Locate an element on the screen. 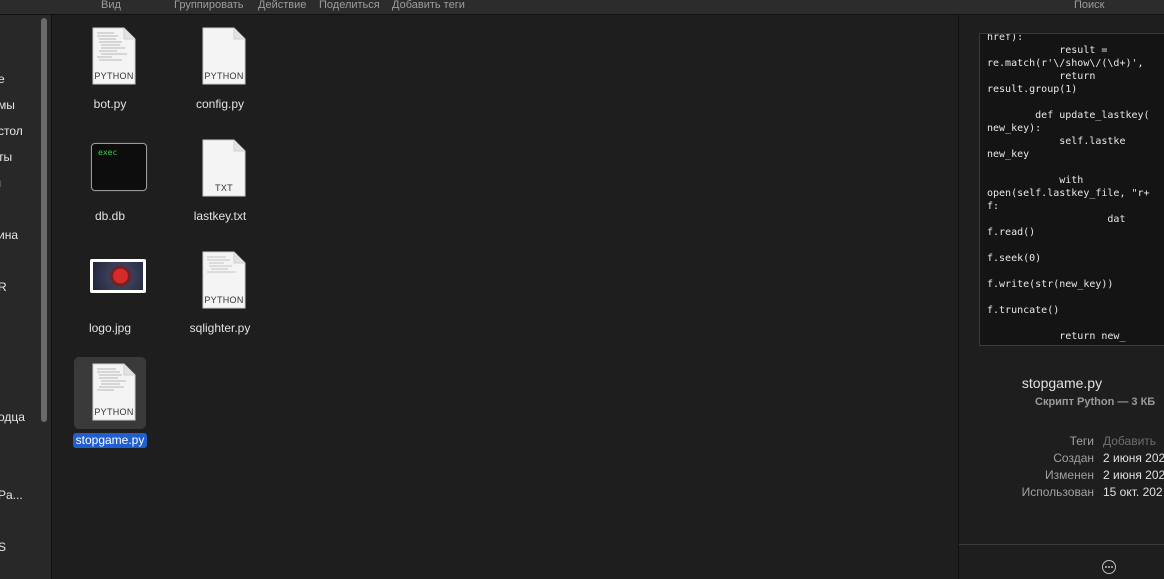 The image size is (1164, 579). meta-key: Создан is located at coordinates (1073, 458).